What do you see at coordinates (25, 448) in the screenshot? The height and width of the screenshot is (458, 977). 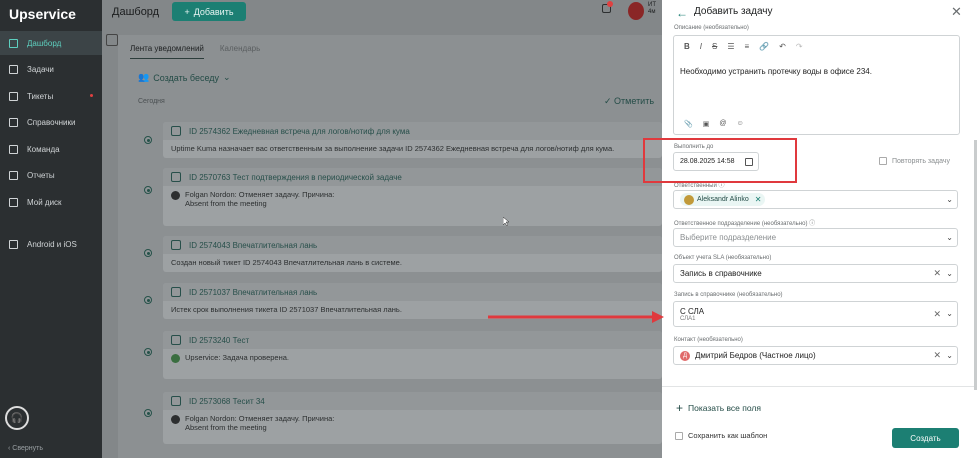 I see `collapse-sidebar-link: ‹ Свернуть` at bounding box center [25, 448].